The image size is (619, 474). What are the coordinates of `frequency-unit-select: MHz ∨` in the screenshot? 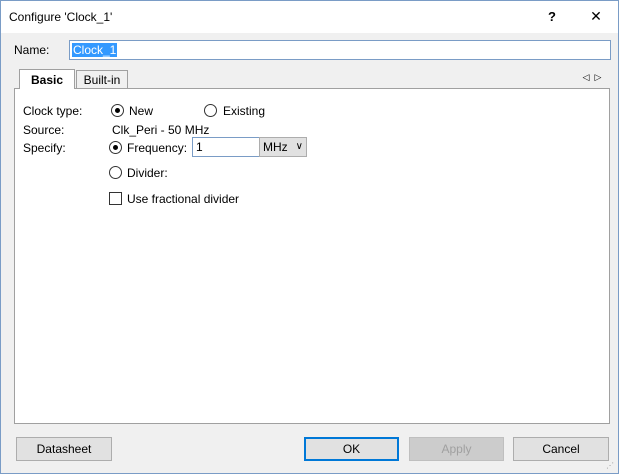 It's located at (283, 147).